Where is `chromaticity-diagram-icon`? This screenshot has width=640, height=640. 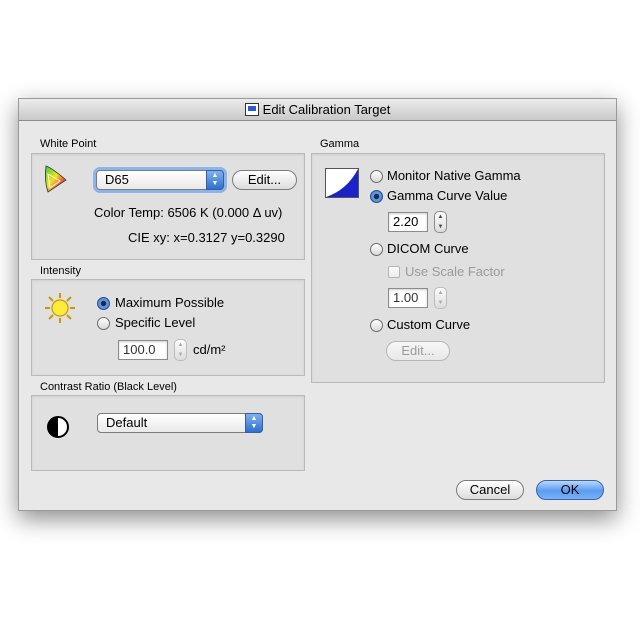 chromaticity-diagram-icon is located at coordinates (55, 179).